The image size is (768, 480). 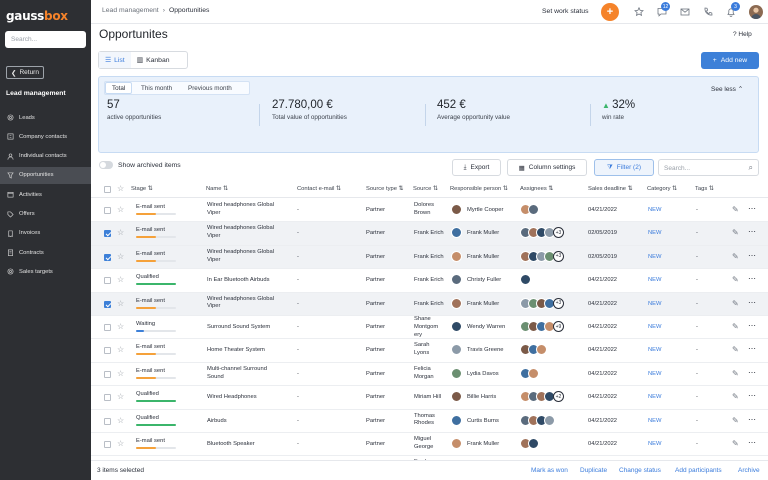 What do you see at coordinates (130, 10) in the screenshot?
I see `breadcrumb-parent: Lead management` at bounding box center [130, 10].